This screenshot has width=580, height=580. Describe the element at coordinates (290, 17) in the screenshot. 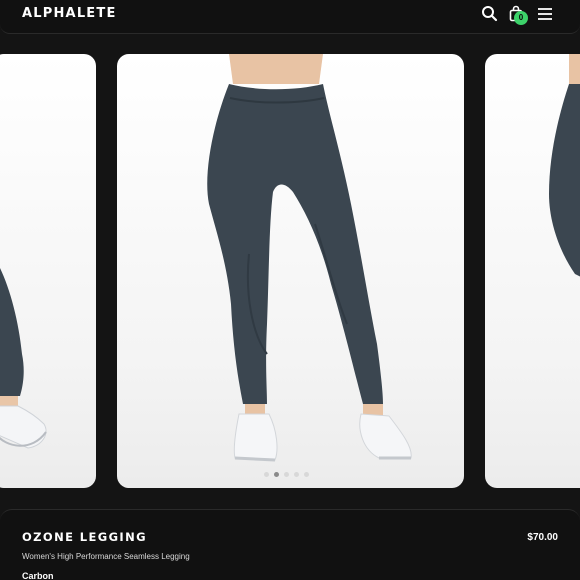

I see `site-header: ALPHALETE 0` at that location.